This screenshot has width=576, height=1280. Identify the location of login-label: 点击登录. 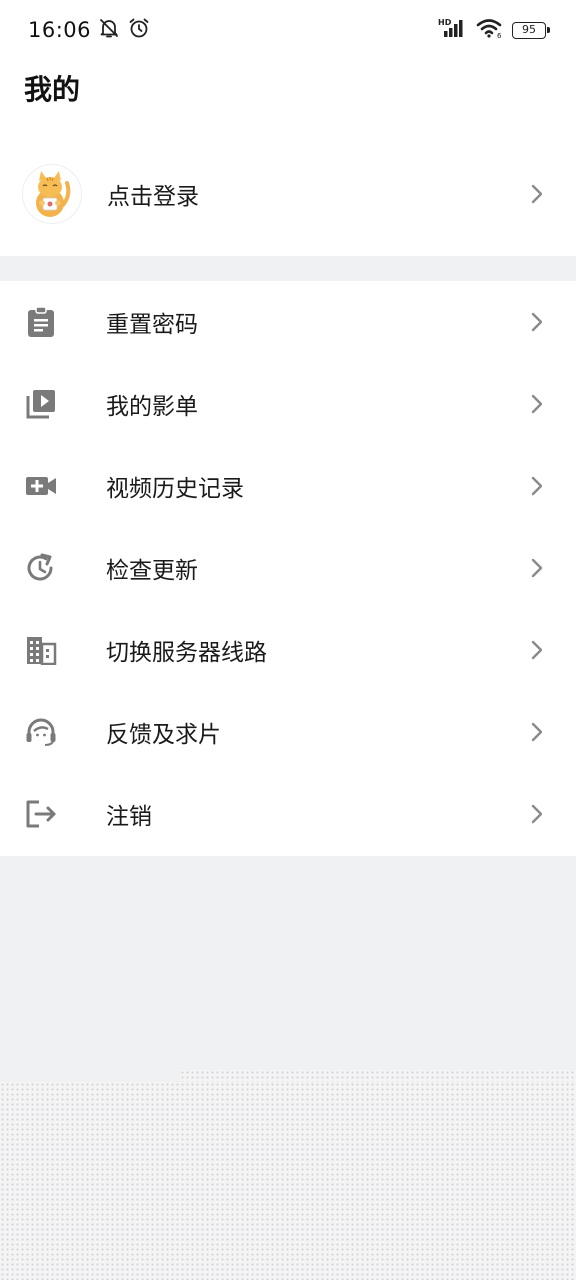
(153, 197).